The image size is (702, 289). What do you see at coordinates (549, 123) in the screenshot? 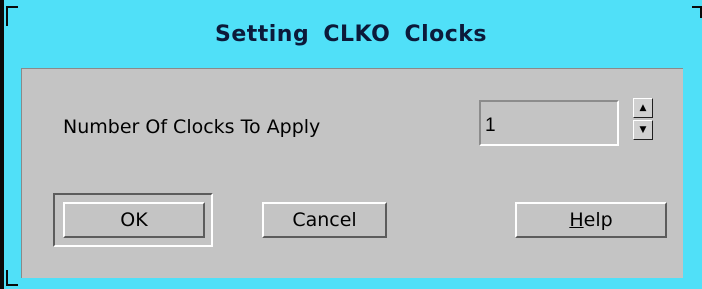
I see `clocks-count-input` at bounding box center [549, 123].